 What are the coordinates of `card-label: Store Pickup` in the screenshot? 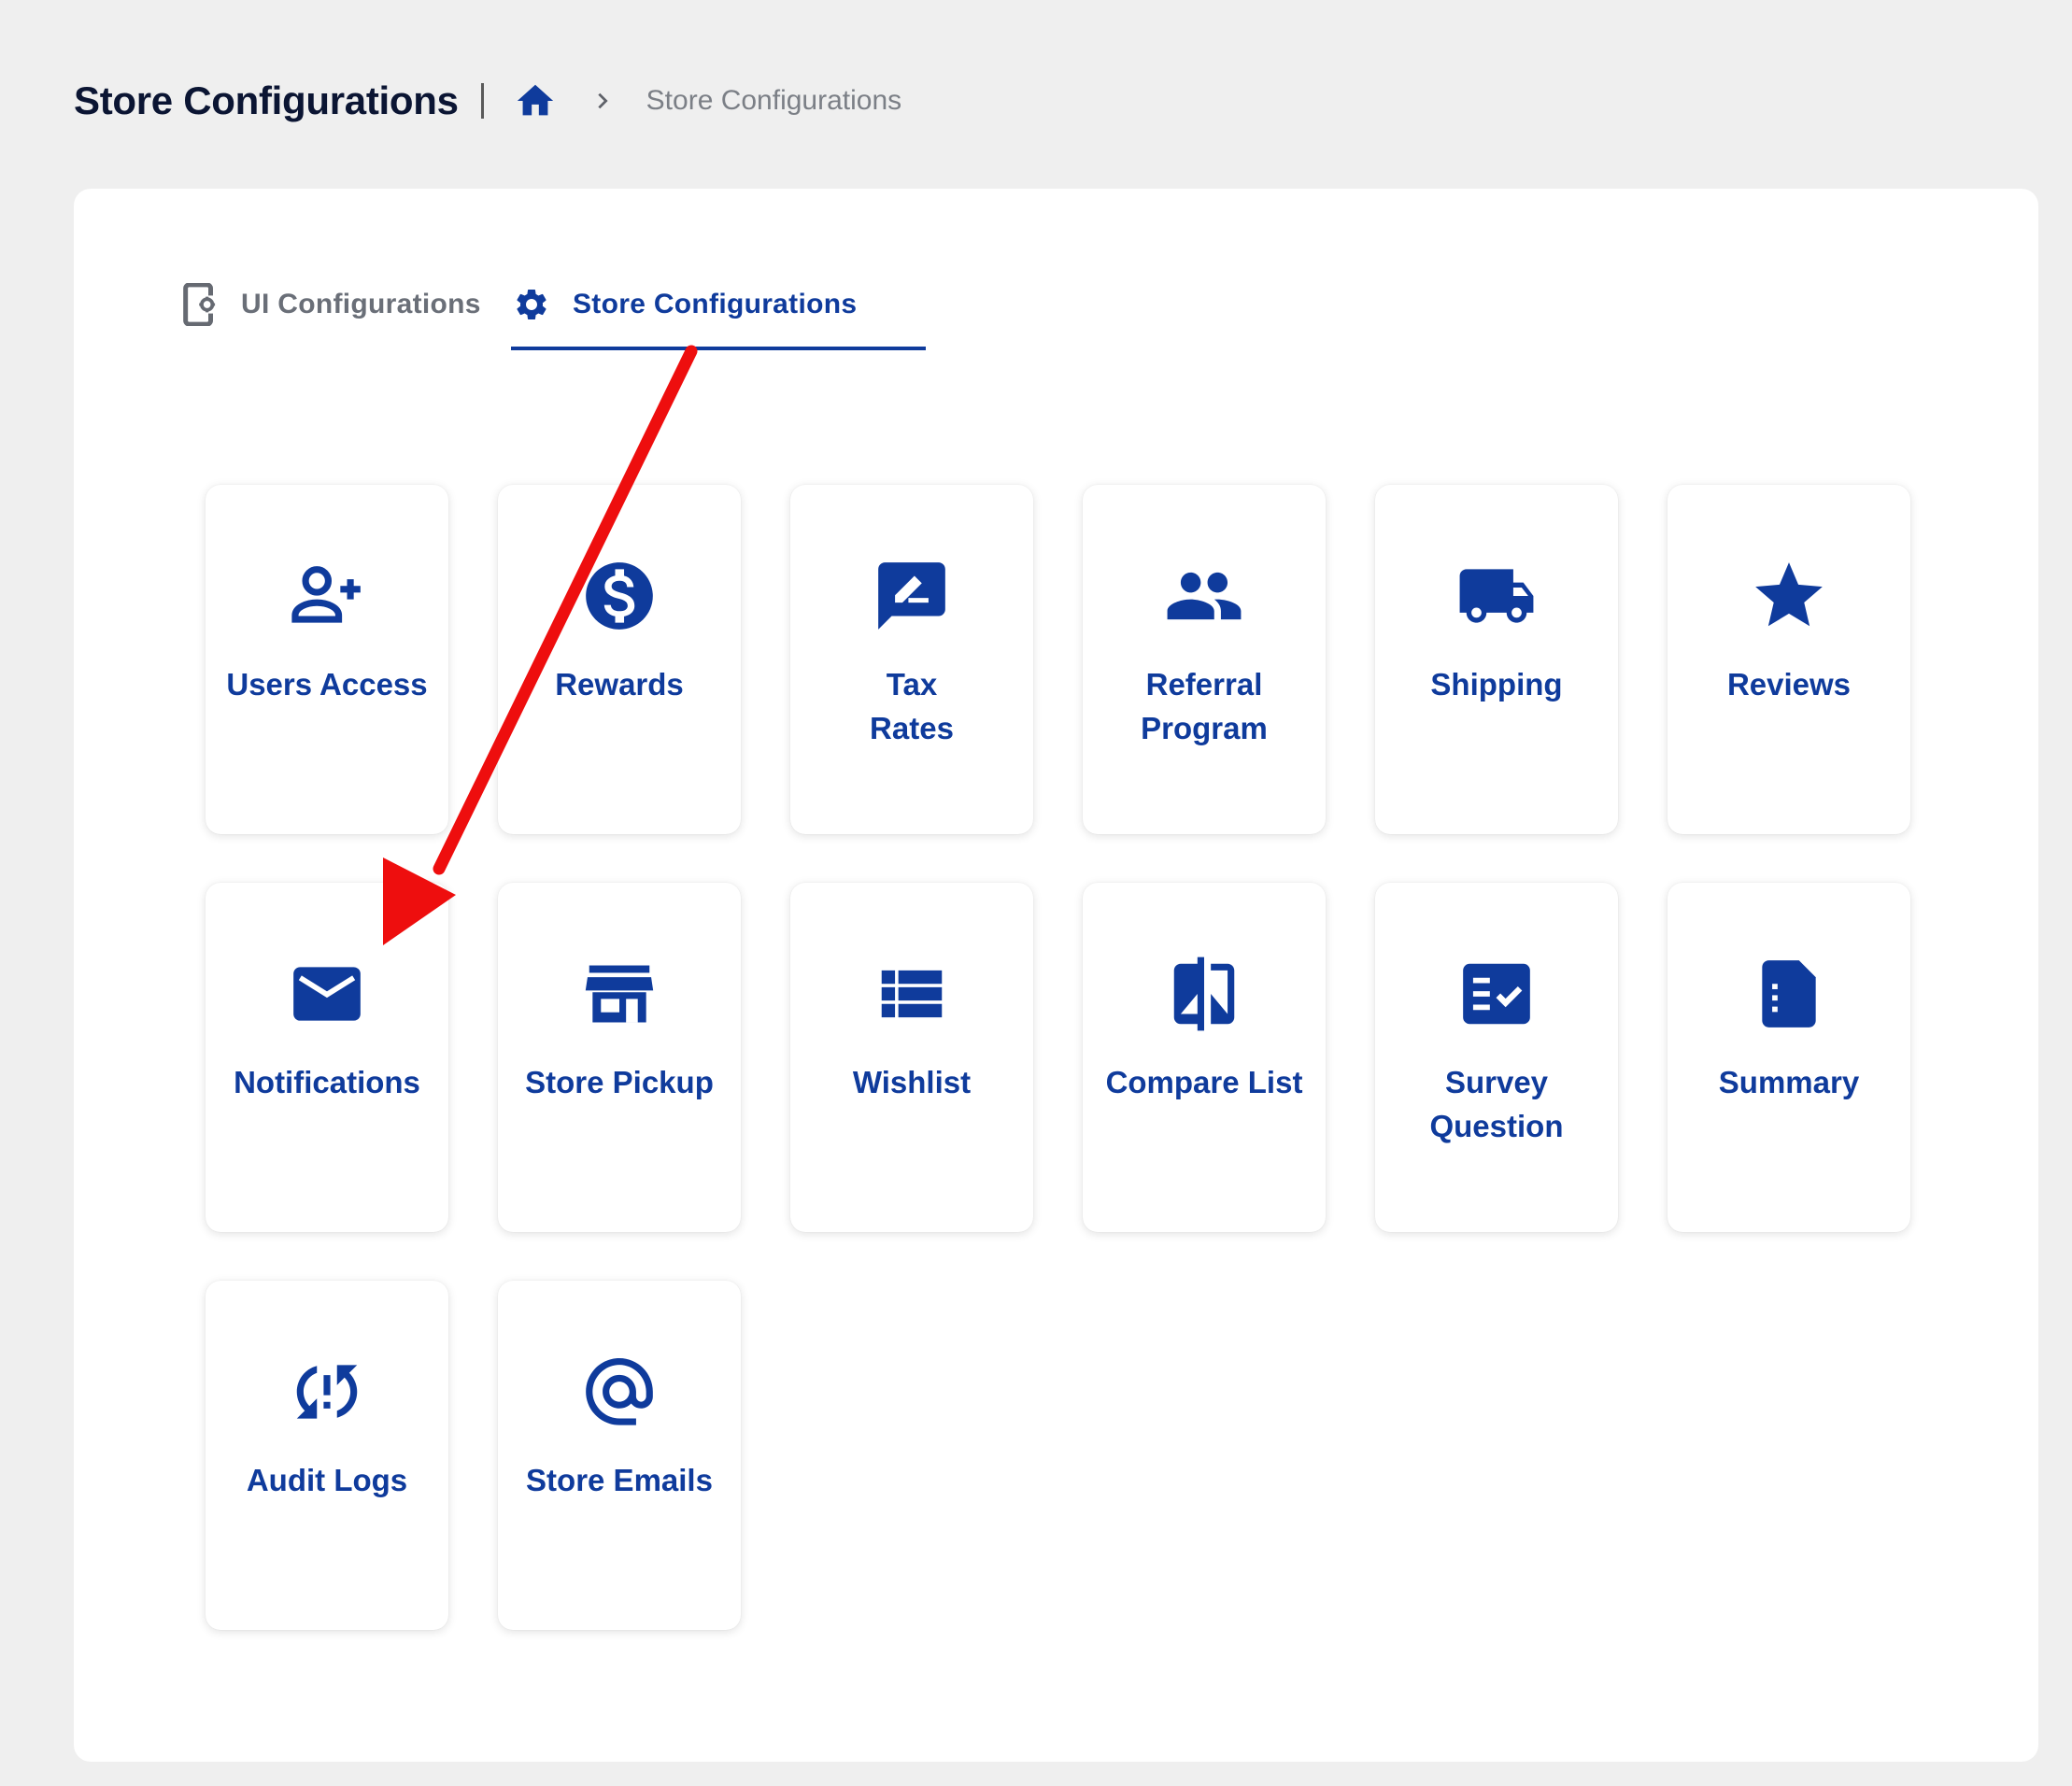 It's located at (619, 1082).